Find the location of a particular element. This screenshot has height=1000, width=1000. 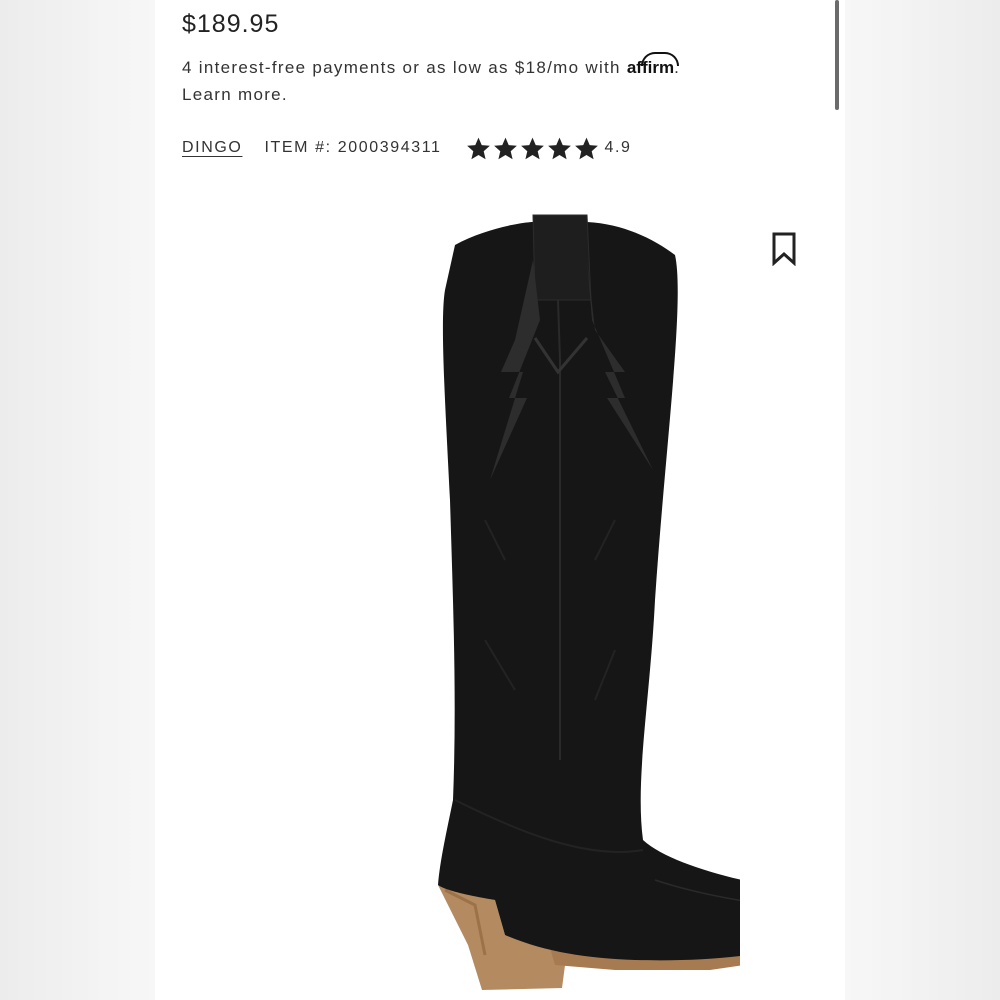

star-rating: 4.9 is located at coordinates (549, 148).